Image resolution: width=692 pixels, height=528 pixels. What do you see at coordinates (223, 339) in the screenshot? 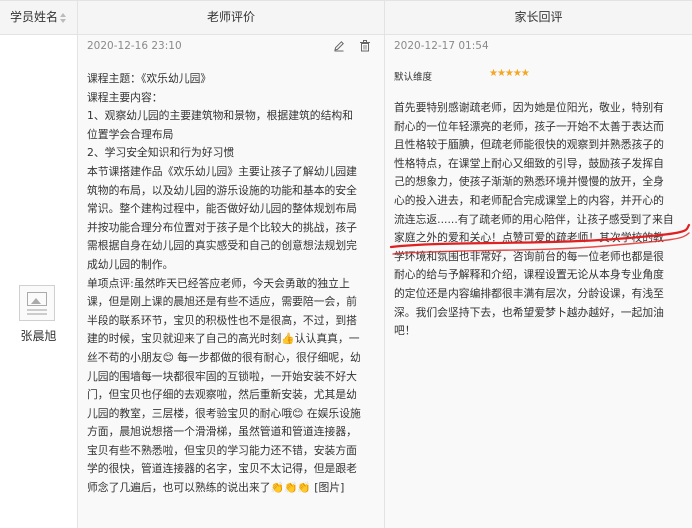
I see `review-line: 建的时候，宝贝就迎来了自己的高光时刻👍认认真真，一` at bounding box center [223, 339].